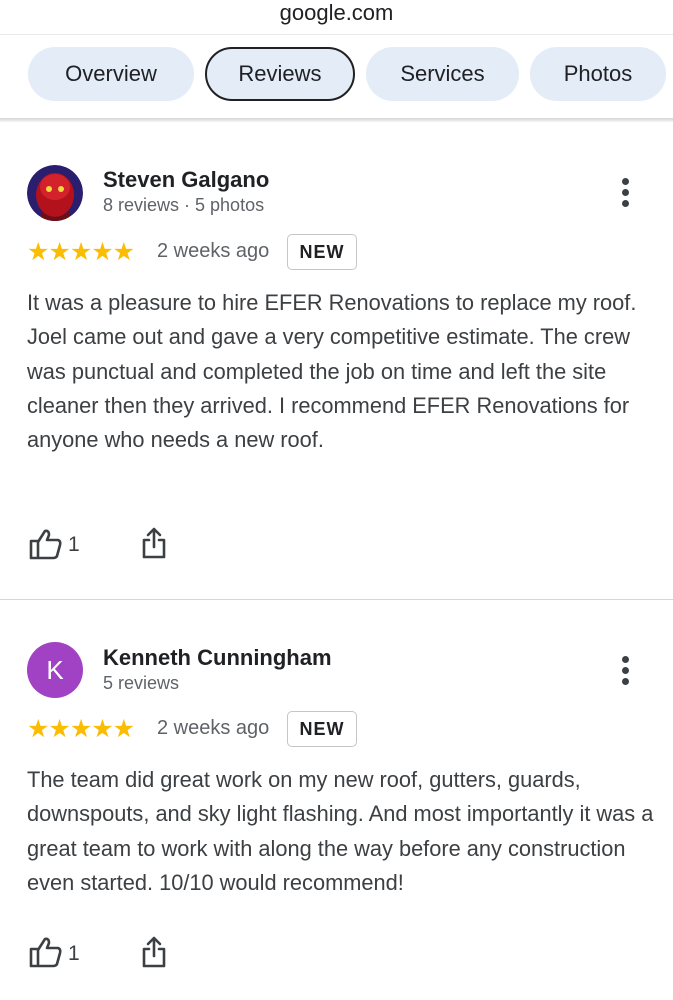 Image resolution: width=673 pixels, height=1000 pixels. Describe the element at coordinates (336, 599) in the screenshot. I see `review-divider` at that location.